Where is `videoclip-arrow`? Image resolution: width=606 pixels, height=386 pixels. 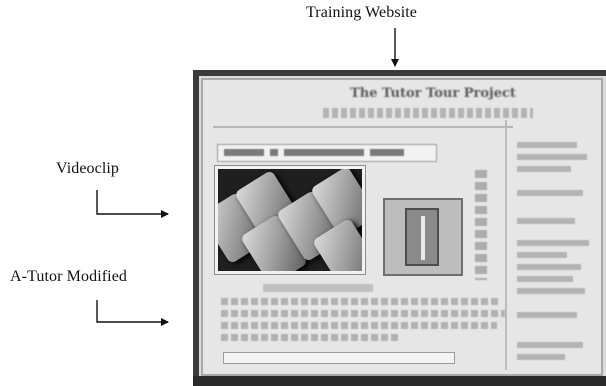 videoclip-arrow is located at coordinates (132, 204).